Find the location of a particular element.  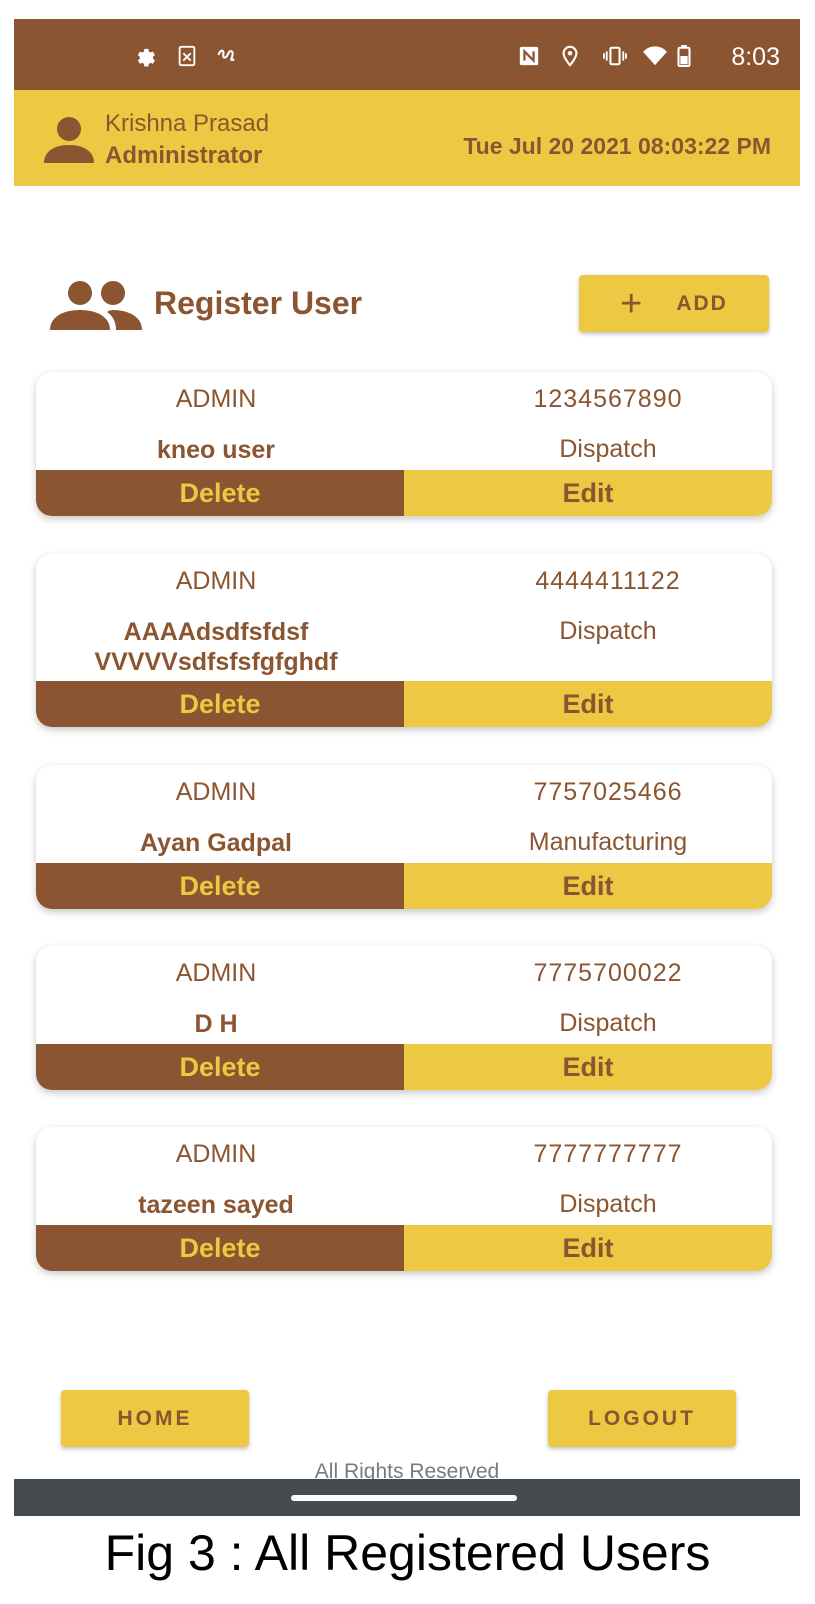

gear-icon is located at coordinates (146, 57).